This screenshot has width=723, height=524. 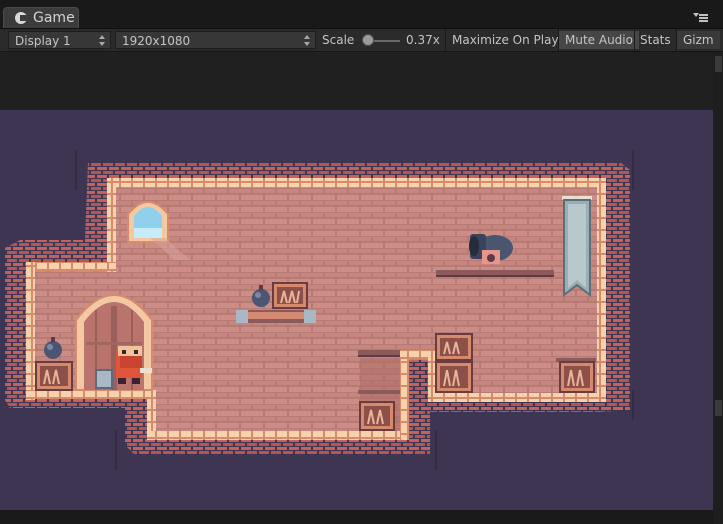 I want to click on tab-game: Game, so click(x=41, y=17).